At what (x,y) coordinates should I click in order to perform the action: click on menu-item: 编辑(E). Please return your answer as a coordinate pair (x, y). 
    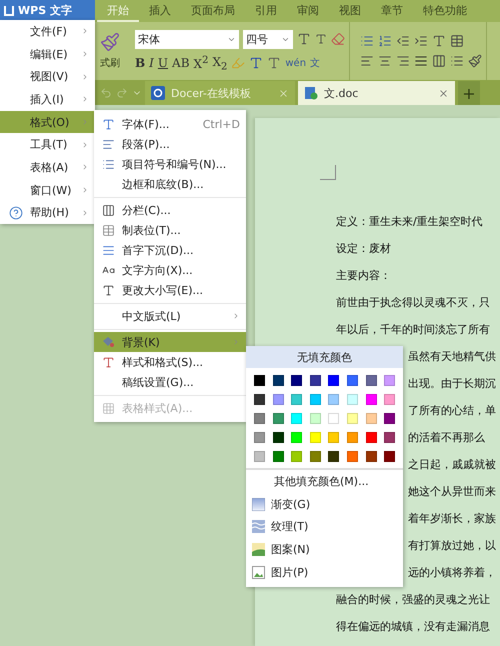
    Looking at the image, I should click on (47, 54).